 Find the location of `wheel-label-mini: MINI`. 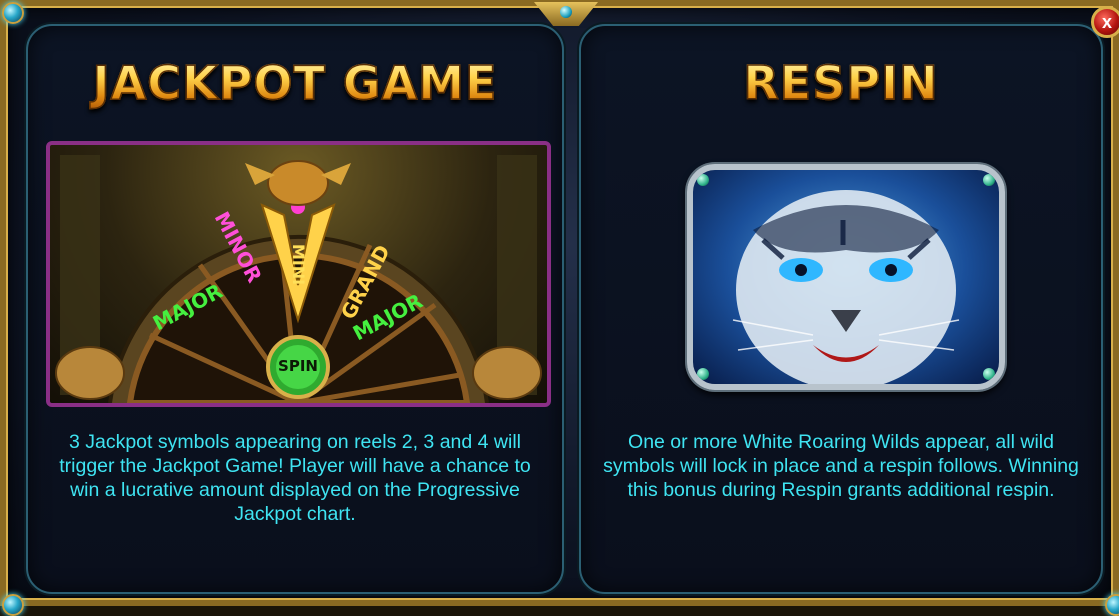

wheel-label-mini: MINI is located at coordinates (299, 264).